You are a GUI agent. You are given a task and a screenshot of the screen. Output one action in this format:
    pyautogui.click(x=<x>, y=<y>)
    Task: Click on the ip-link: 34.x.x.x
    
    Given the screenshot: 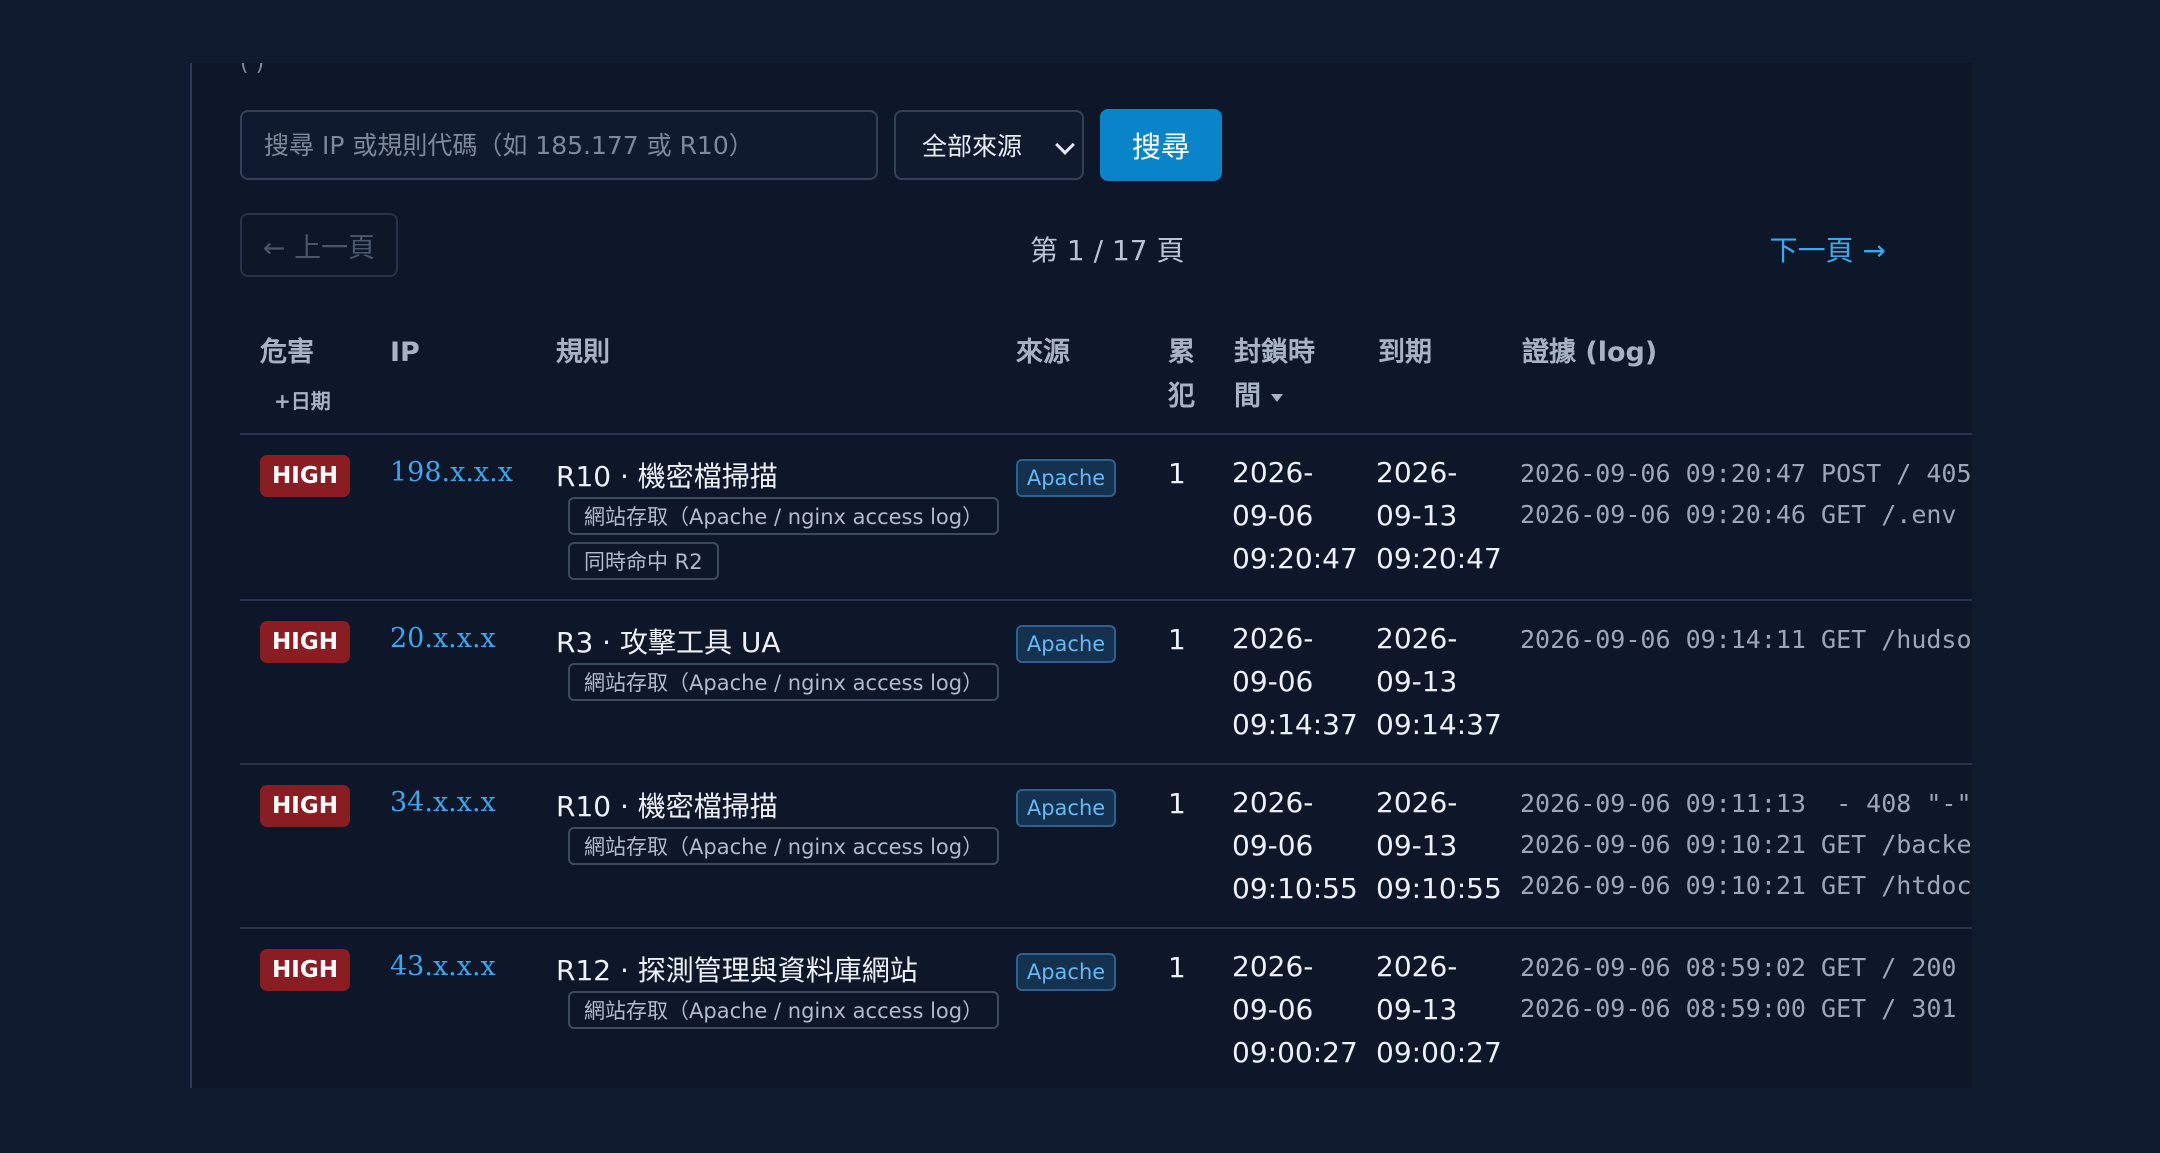 What is the action you would take?
    pyautogui.click(x=443, y=802)
    